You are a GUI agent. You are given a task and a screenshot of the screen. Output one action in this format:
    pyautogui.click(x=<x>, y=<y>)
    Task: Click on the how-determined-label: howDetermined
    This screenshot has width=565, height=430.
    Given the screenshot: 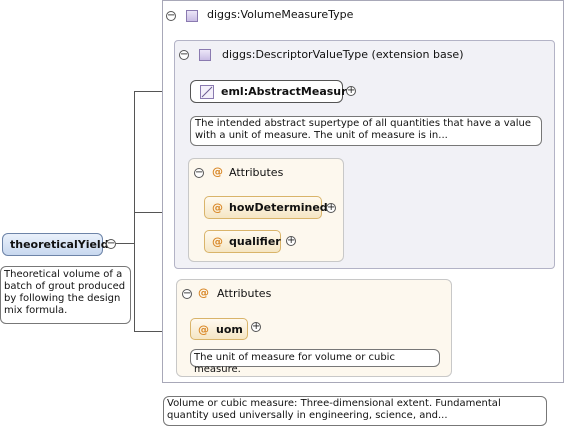 What is the action you would take?
    pyautogui.click(x=278, y=207)
    